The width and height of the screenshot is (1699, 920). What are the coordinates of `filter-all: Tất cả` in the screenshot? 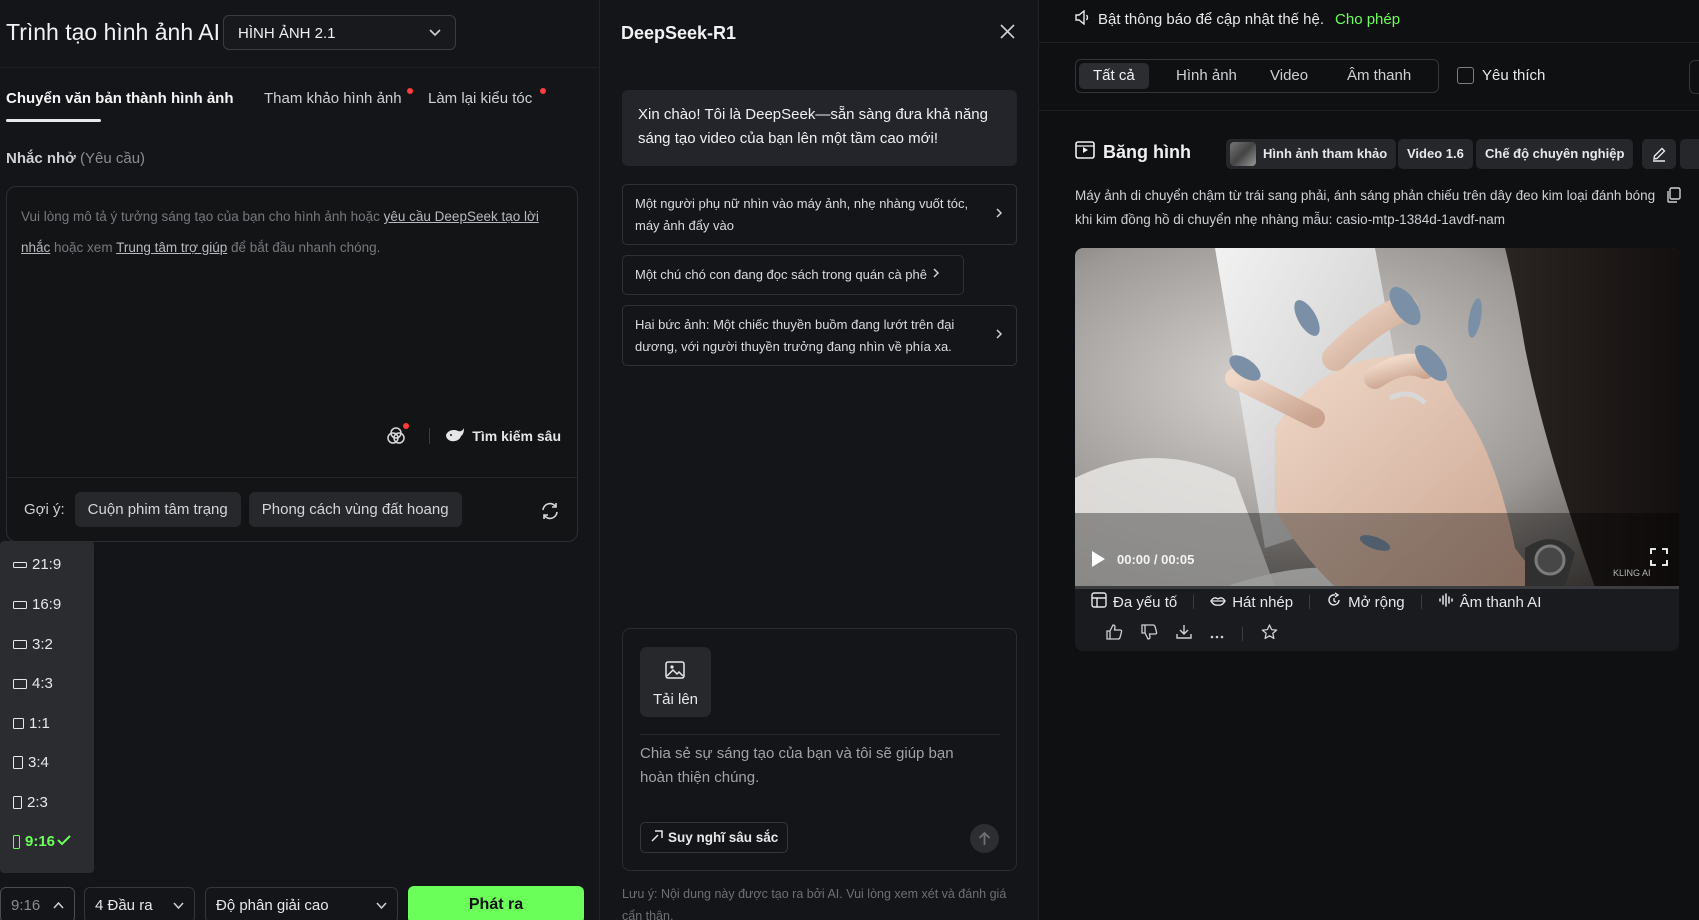 It's located at (1114, 76).